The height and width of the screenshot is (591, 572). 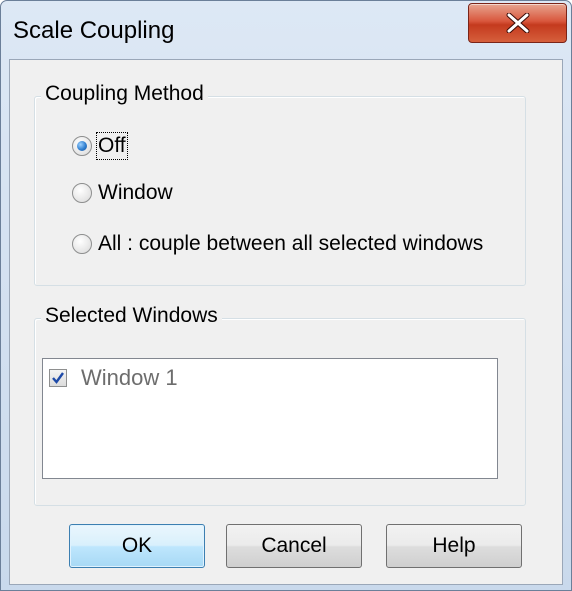 What do you see at coordinates (137, 546) in the screenshot?
I see `ok-button: OK` at bounding box center [137, 546].